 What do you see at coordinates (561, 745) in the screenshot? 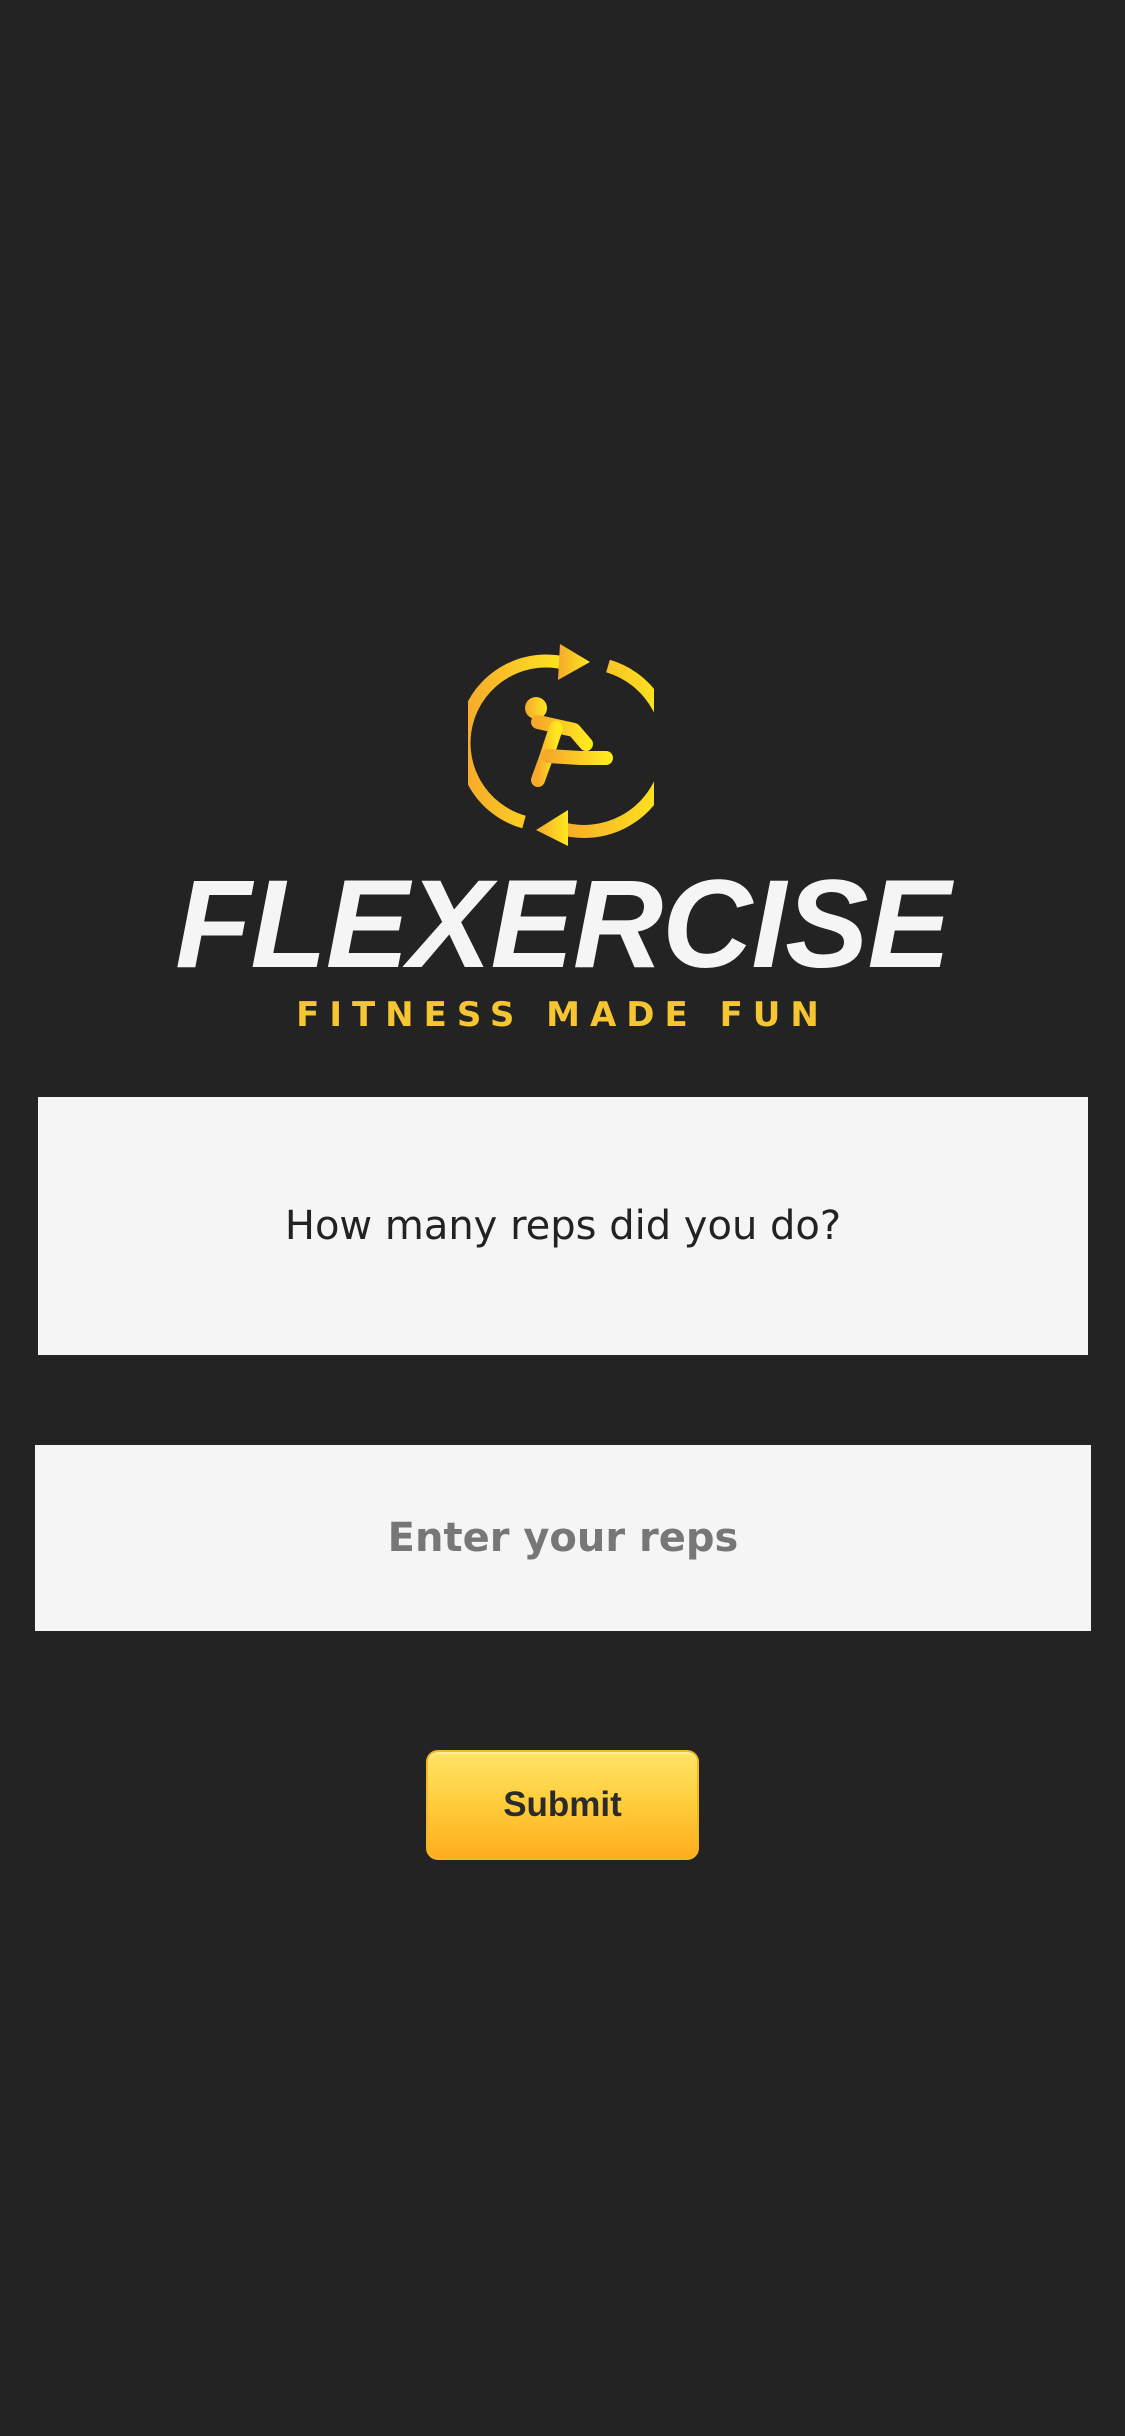
I see `running-person-cycle-icon` at bounding box center [561, 745].